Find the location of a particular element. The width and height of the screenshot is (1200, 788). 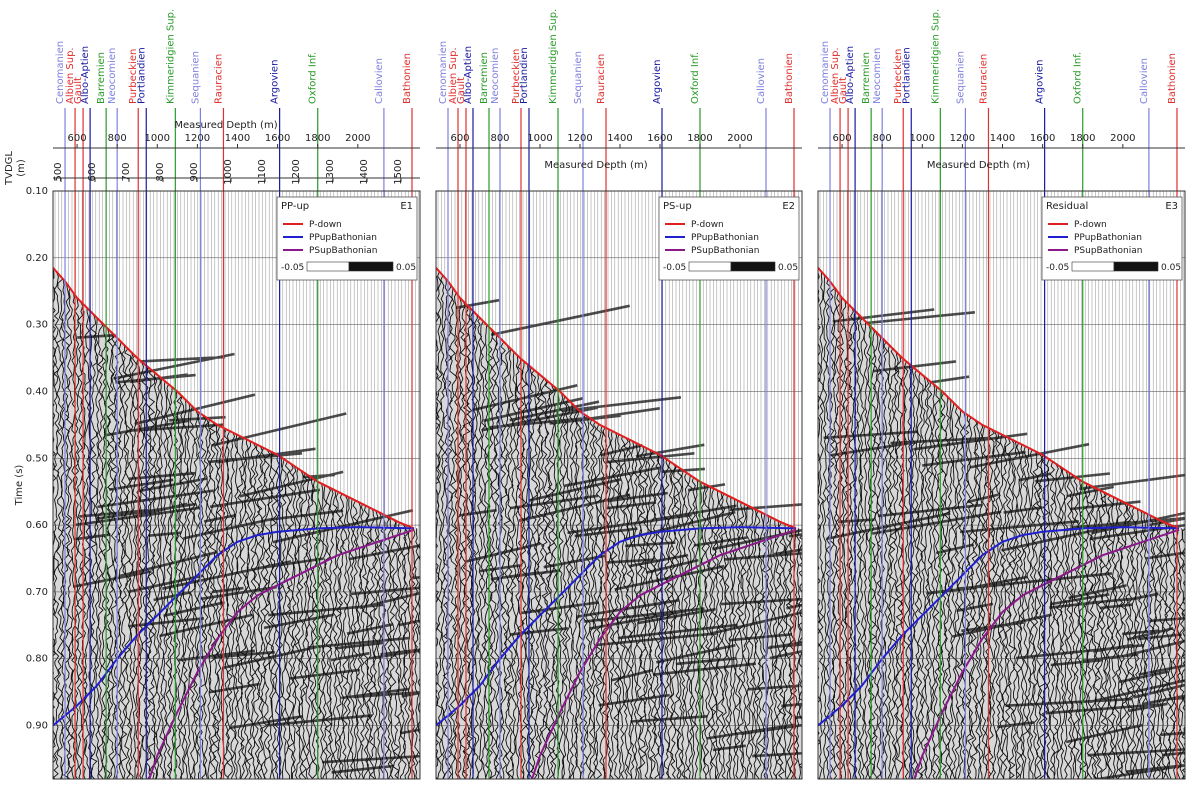

tvdgl-tick-label: 800 is located at coordinates (160, 171).